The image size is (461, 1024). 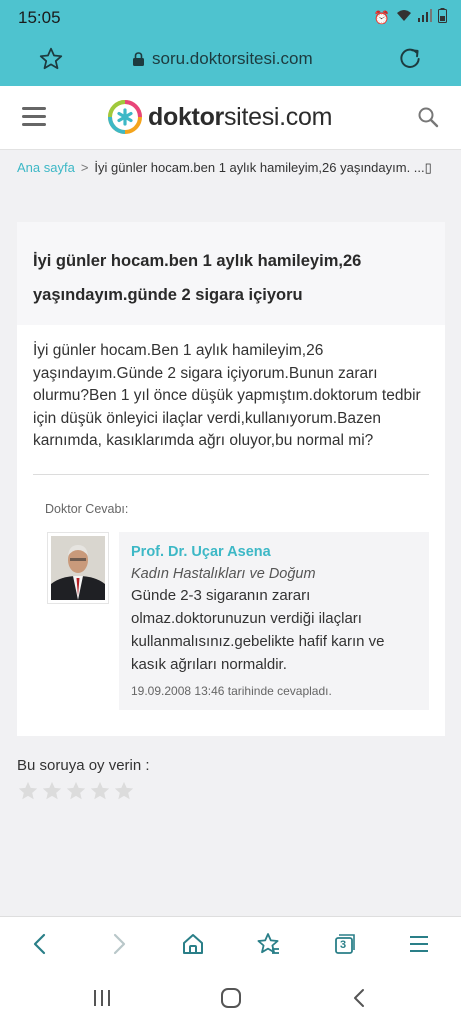 I want to click on answer-date: 19.09.2008 13:46 tarihinde cevapladı., so click(x=231, y=691).